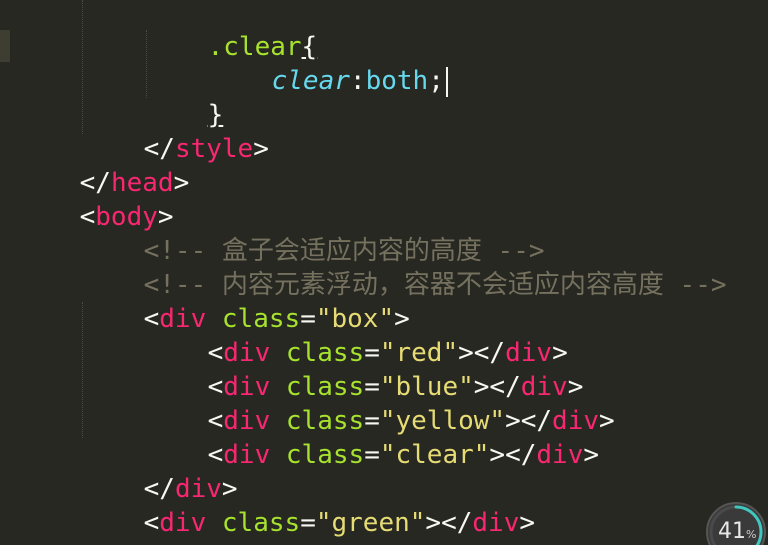  Describe the element at coordinates (372, 437) in the screenshot. I see `code-line: <div class="clear"></div>` at that location.